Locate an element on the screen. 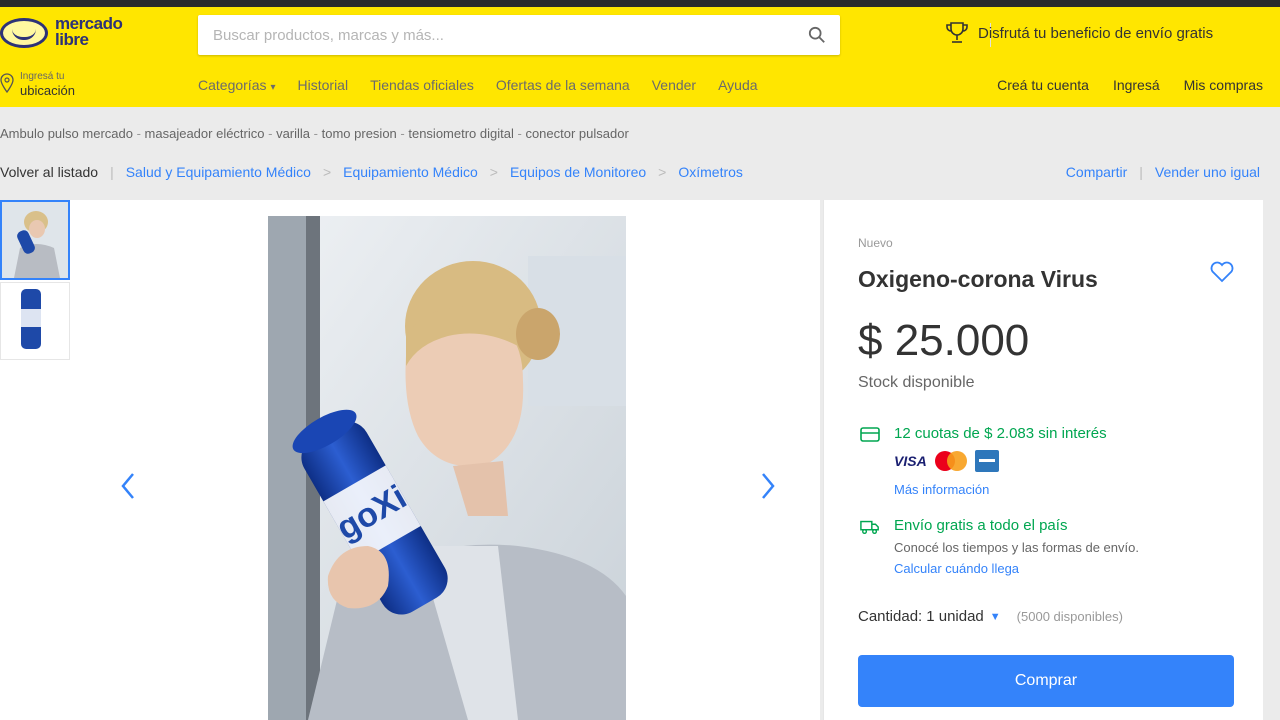 The height and width of the screenshot is (720, 1280). calculate-shipping-link: Calcular cuándo llega is located at coordinates (956, 568).